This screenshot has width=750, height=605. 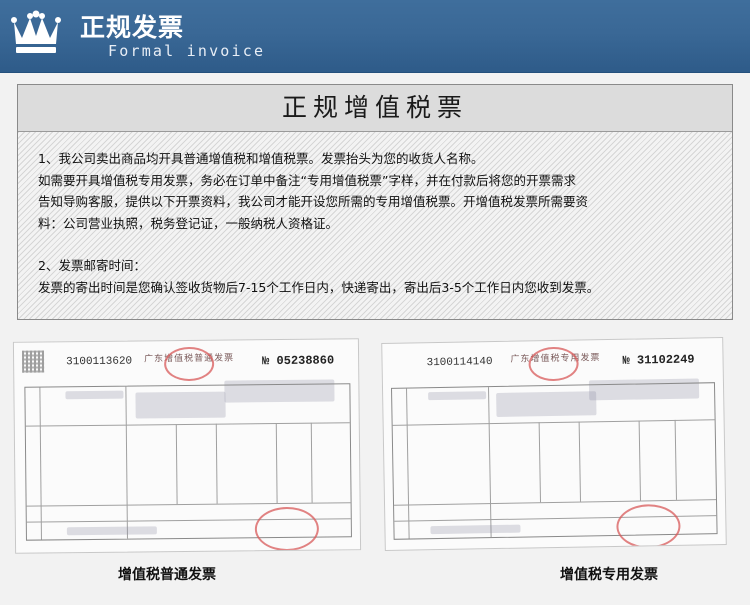 What do you see at coordinates (658, 360) in the screenshot?
I see `invoice-number: № 31102249` at bounding box center [658, 360].